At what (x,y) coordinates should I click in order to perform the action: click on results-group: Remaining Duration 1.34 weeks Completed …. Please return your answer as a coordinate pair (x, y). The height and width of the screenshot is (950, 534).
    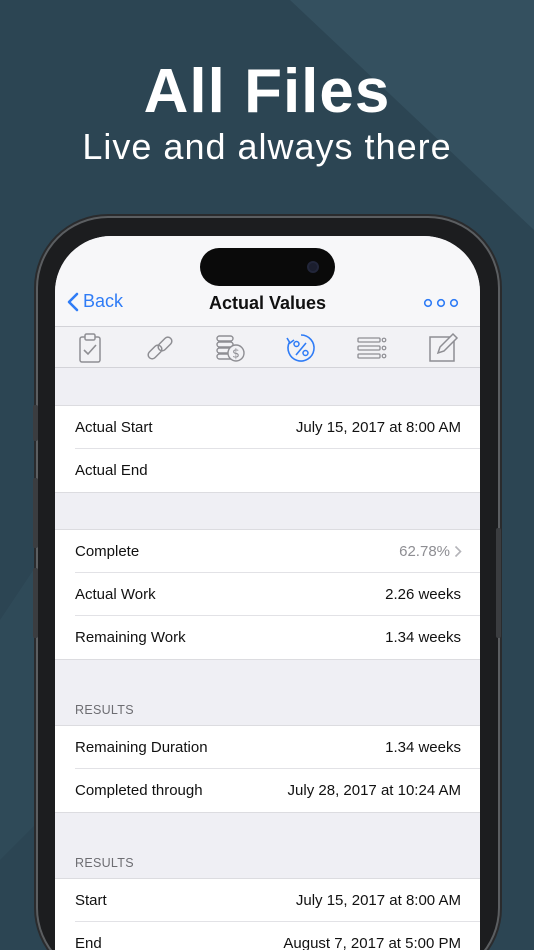
    Looking at the image, I should click on (267, 769).